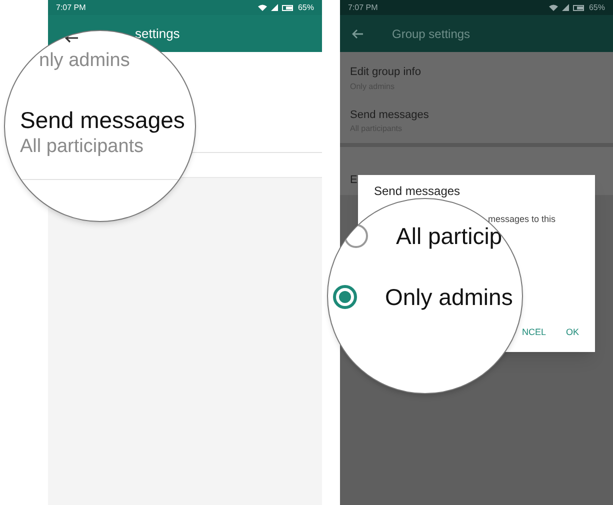  I want to click on dialog-title: Send messages, so click(417, 191).